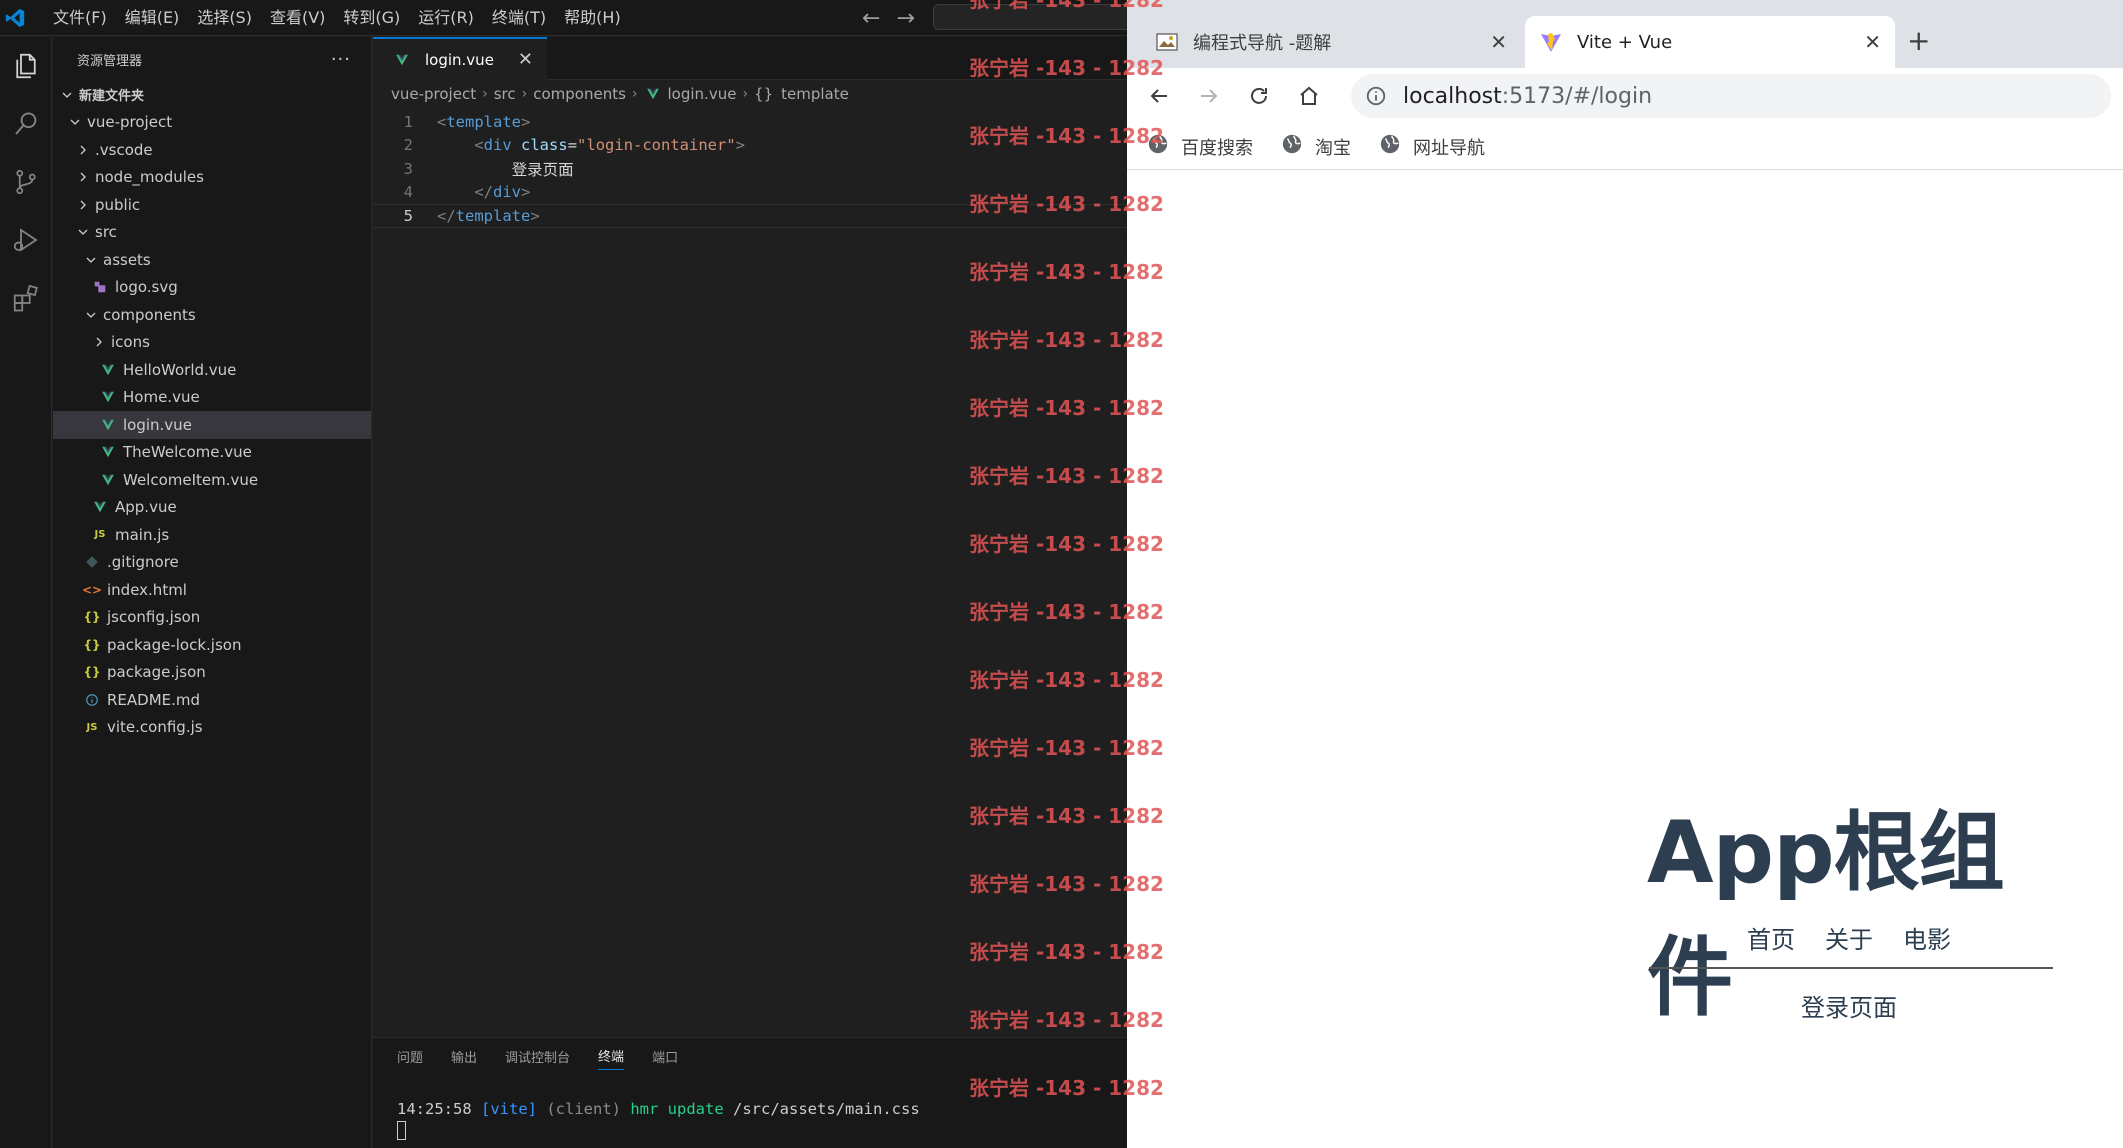  Describe the element at coordinates (143, 562) in the screenshot. I see `tree-item-label: .gitignore` at that location.